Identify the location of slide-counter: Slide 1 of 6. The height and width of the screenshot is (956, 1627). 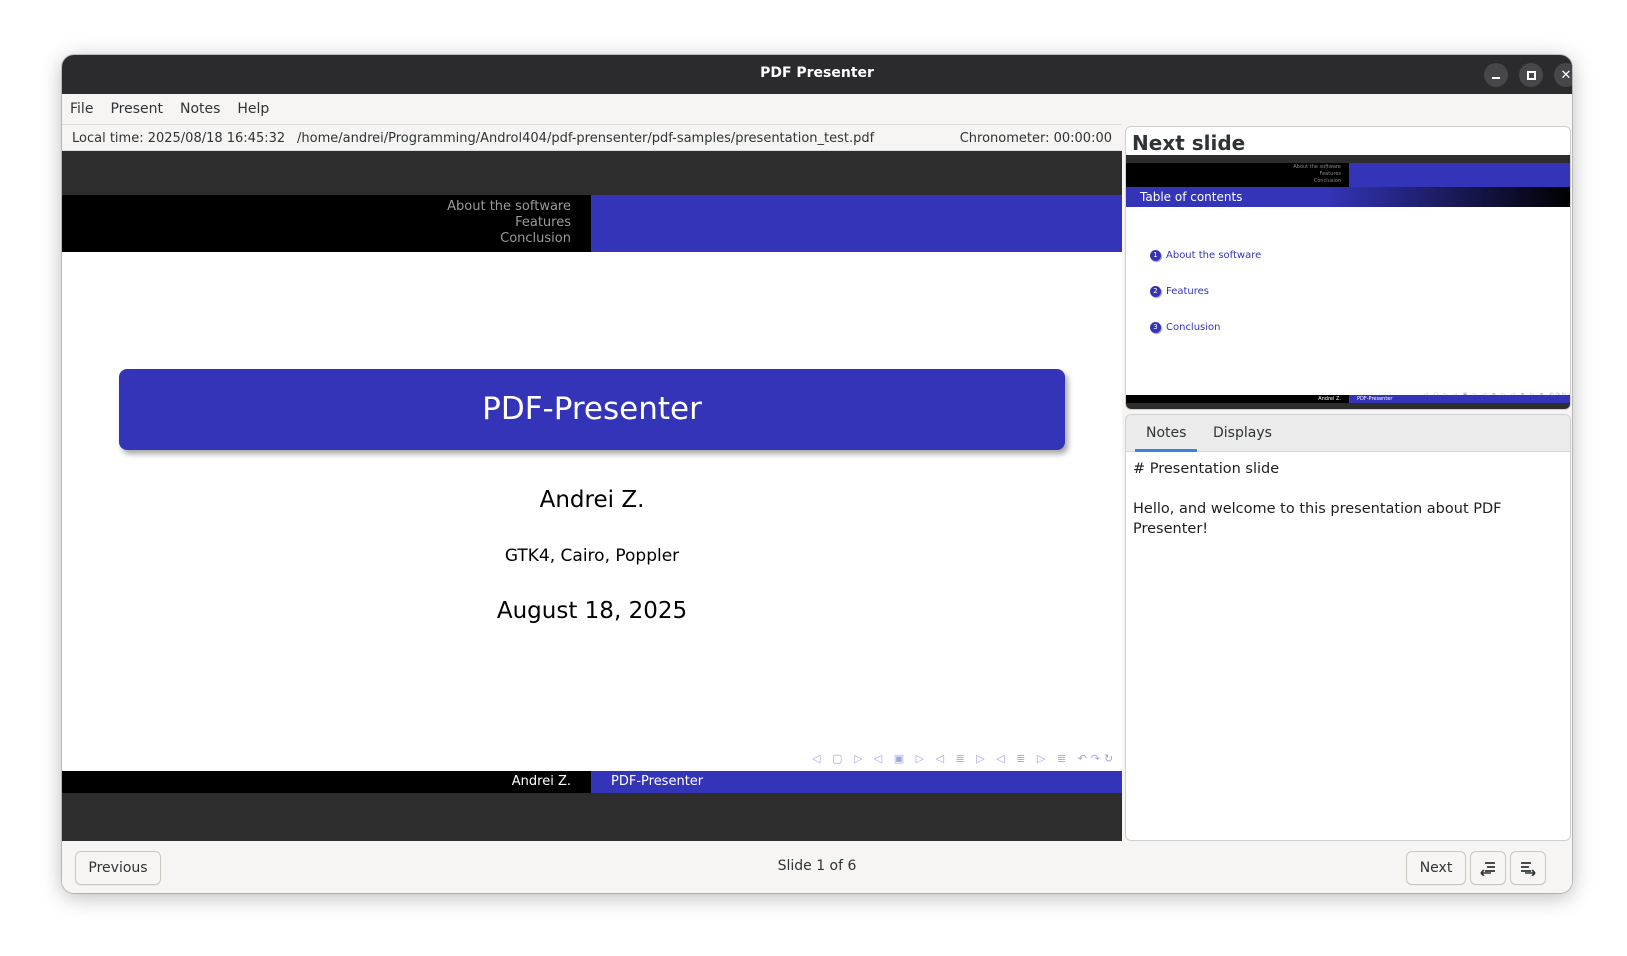
(817, 866).